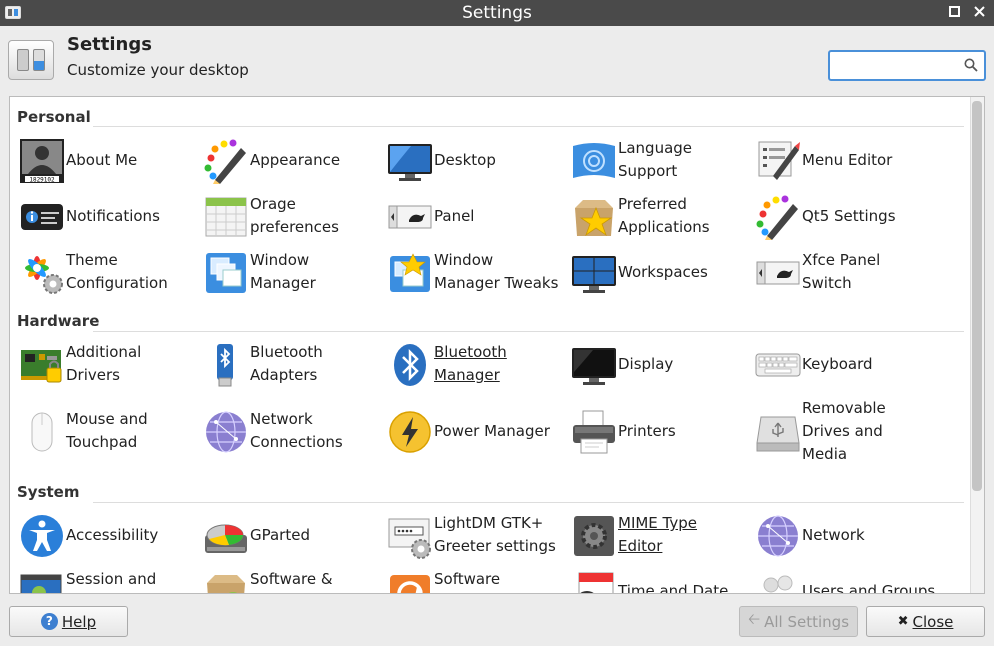  What do you see at coordinates (777, 217) in the screenshot?
I see `qt5-settings-icon` at bounding box center [777, 217].